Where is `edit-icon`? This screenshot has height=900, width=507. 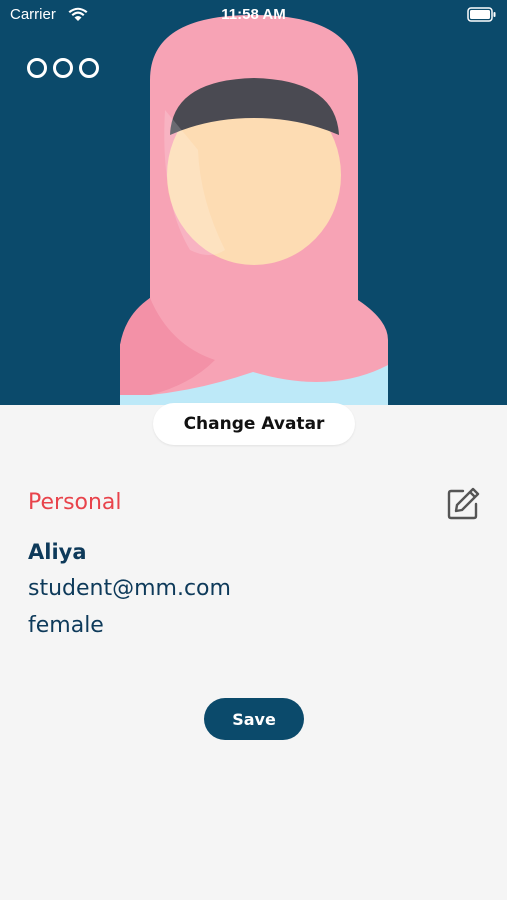 edit-icon is located at coordinates (463, 504).